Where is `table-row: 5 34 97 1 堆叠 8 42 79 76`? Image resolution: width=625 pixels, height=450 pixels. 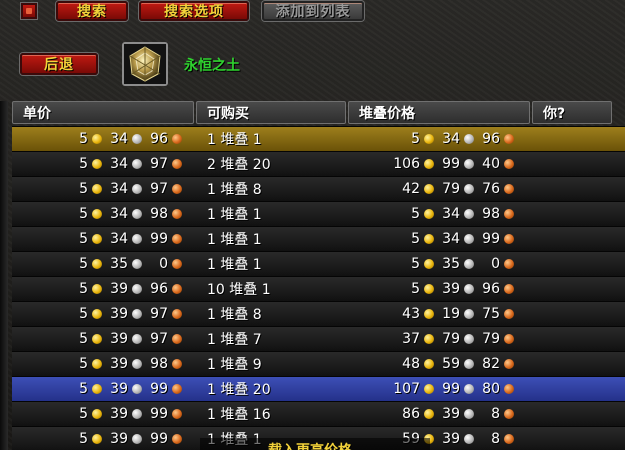
table-row: 5 34 97 1 堆叠 8 42 79 76 is located at coordinates (318, 188).